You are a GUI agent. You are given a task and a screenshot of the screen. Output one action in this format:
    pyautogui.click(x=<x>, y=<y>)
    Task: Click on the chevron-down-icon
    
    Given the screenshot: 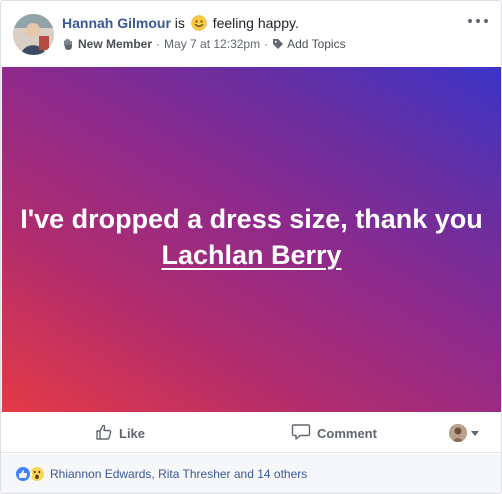 What is the action you would take?
    pyautogui.click(x=475, y=433)
    